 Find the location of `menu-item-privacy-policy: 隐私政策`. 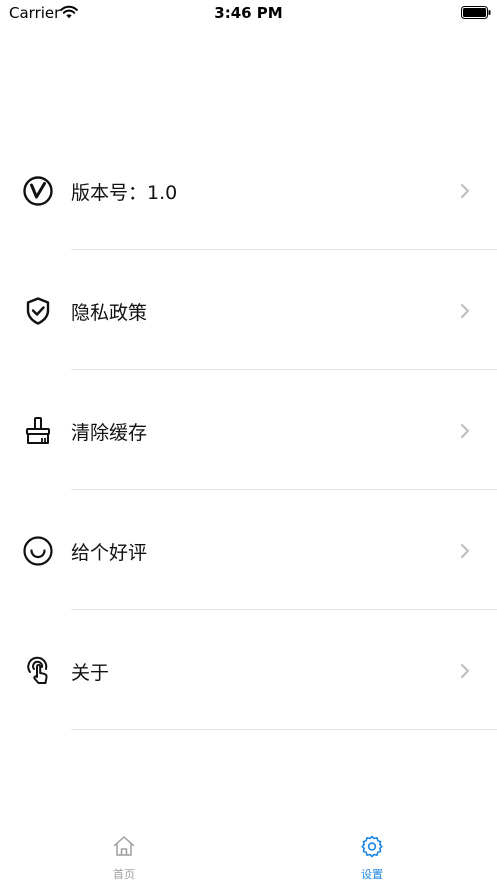

menu-item-privacy-policy: 隐私政策 is located at coordinates (248, 310).